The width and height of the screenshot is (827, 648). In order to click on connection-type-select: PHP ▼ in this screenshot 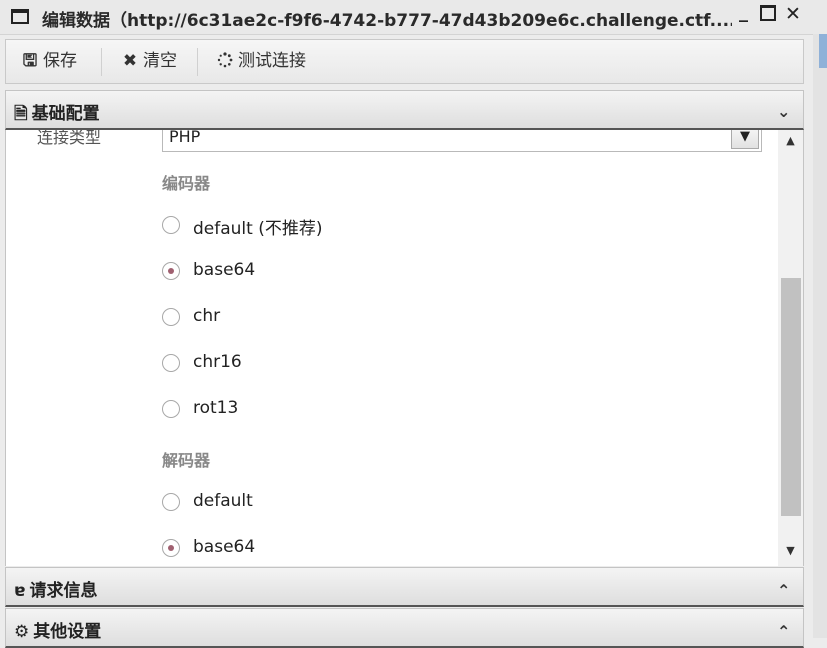, I will do `click(462, 141)`.